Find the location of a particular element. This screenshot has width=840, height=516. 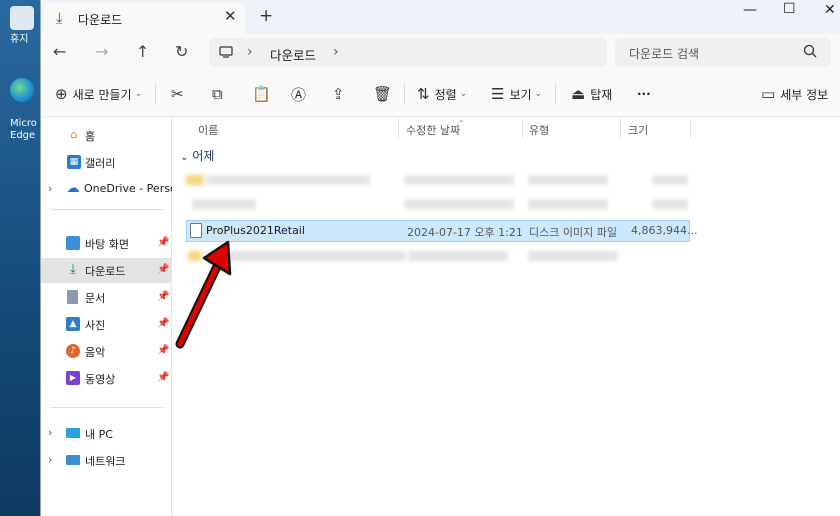

network-icon is located at coordinates (73, 460).